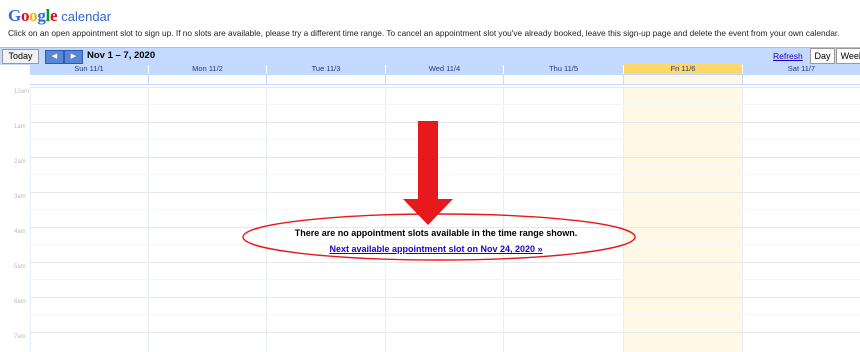 The height and width of the screenshot is (352, 860). What do you see at coordinates (20, 56) in the screenshot?
I see `today-button: Today` at bounding box center [20, 56].